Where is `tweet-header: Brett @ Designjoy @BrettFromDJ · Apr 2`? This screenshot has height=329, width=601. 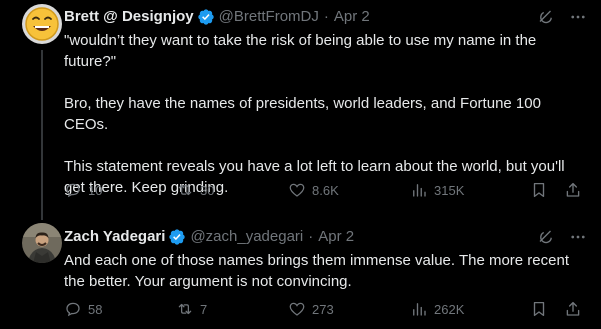
tweet-header: Brett @ Designjoy @BrettFromDJ · Apr 2 is located at coordinates (325, 17).